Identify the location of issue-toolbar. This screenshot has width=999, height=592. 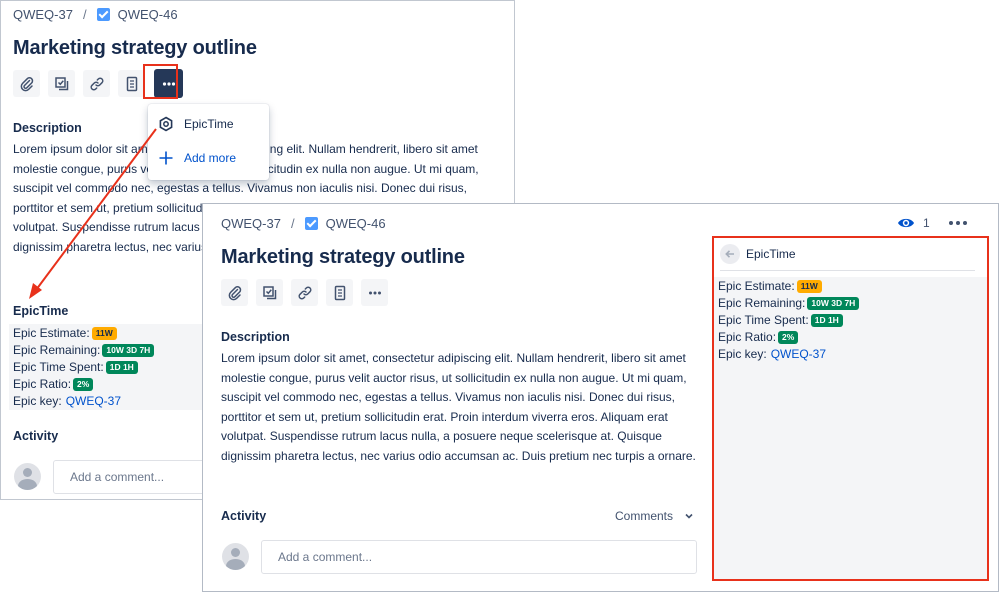
(304, 292).